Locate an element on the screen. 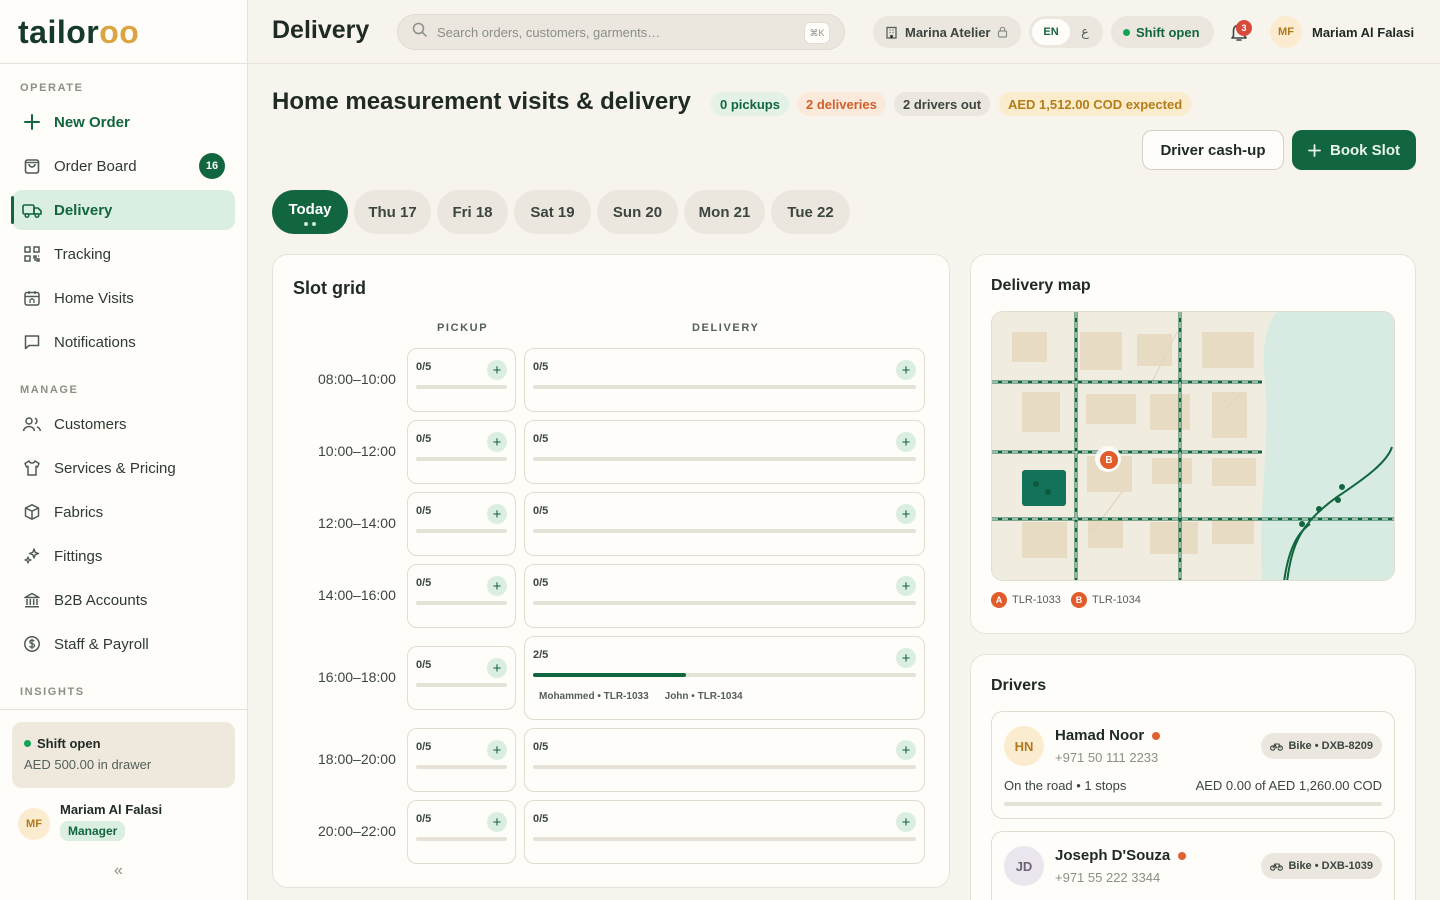 The width and height of the screenshot is (1440, 900). bag-icon is located at coordinates (32, 166).